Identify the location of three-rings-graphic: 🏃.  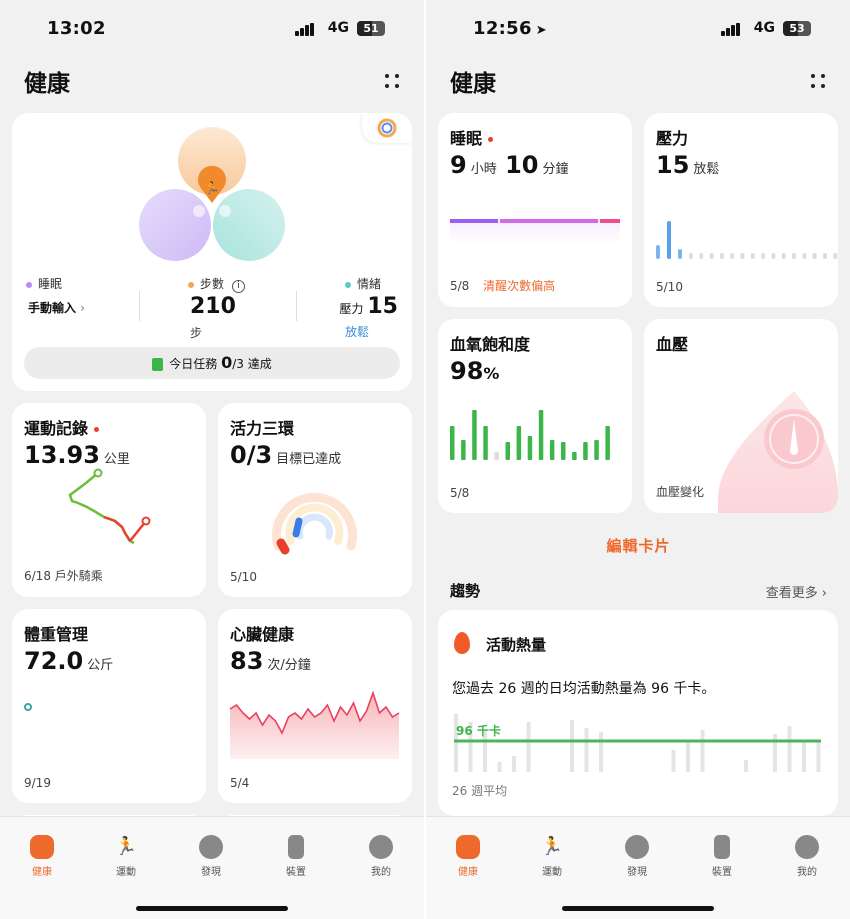
(212, 194).